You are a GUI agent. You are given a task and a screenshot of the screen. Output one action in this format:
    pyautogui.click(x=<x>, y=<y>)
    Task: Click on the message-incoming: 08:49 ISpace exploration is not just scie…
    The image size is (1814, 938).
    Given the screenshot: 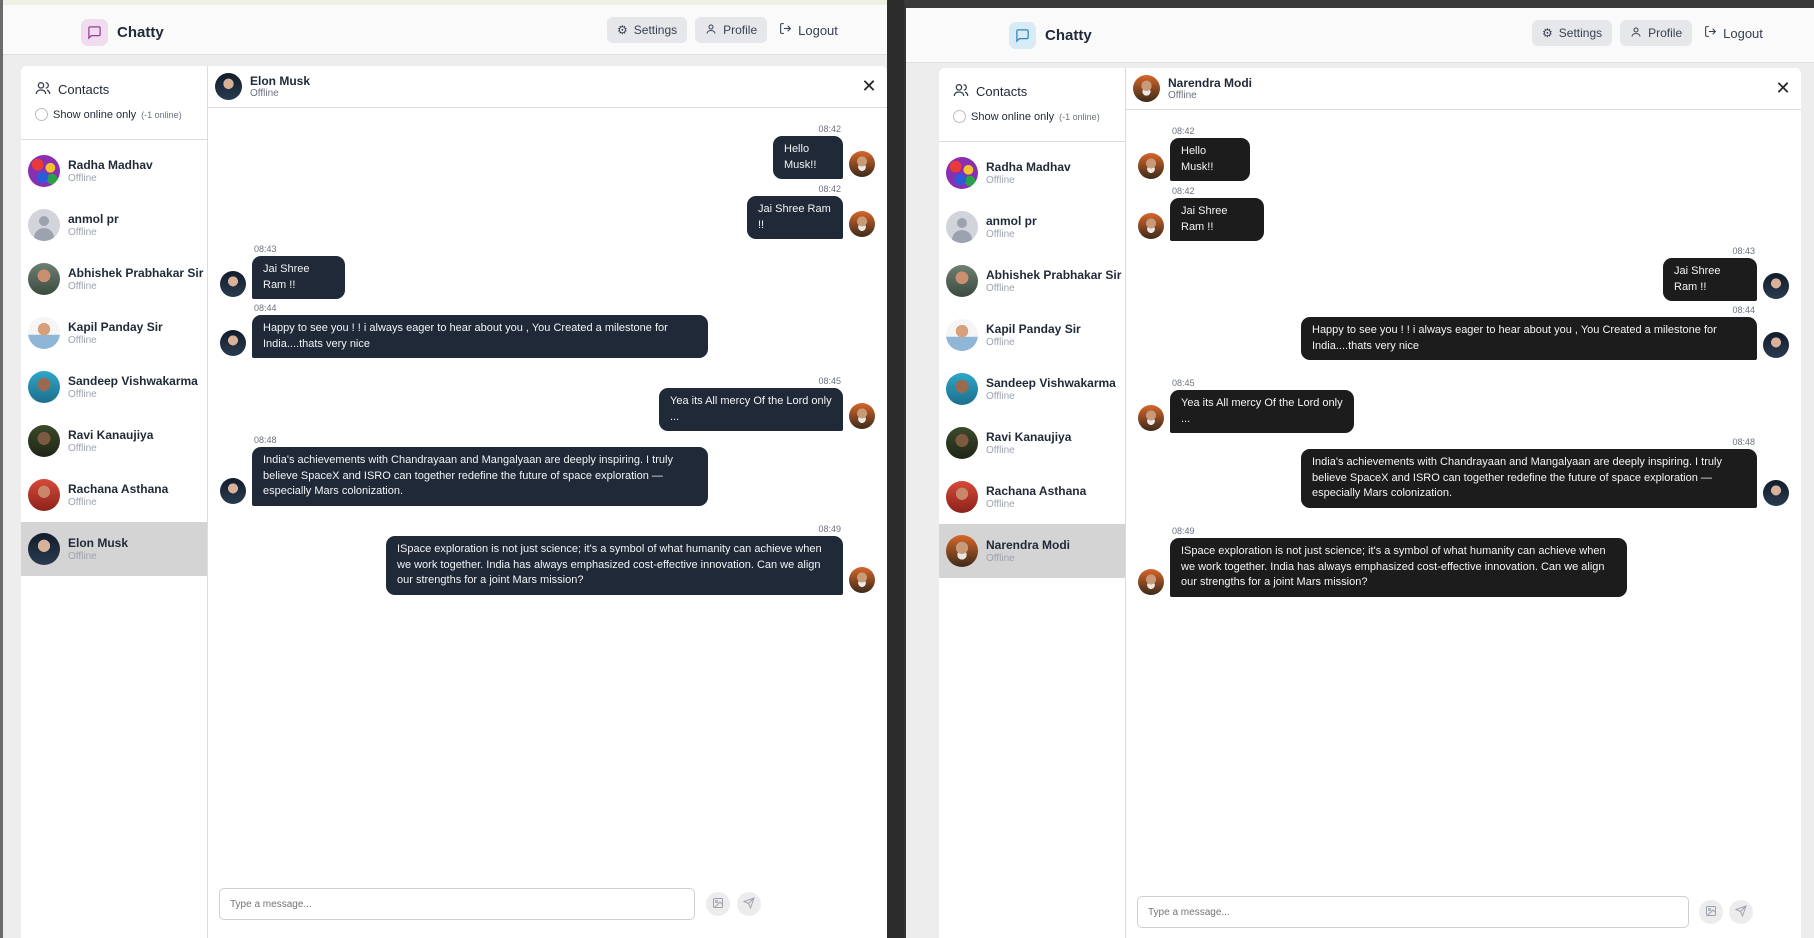 What is the action you would take?
    pyautogui.click(x=1463, y=562)
    